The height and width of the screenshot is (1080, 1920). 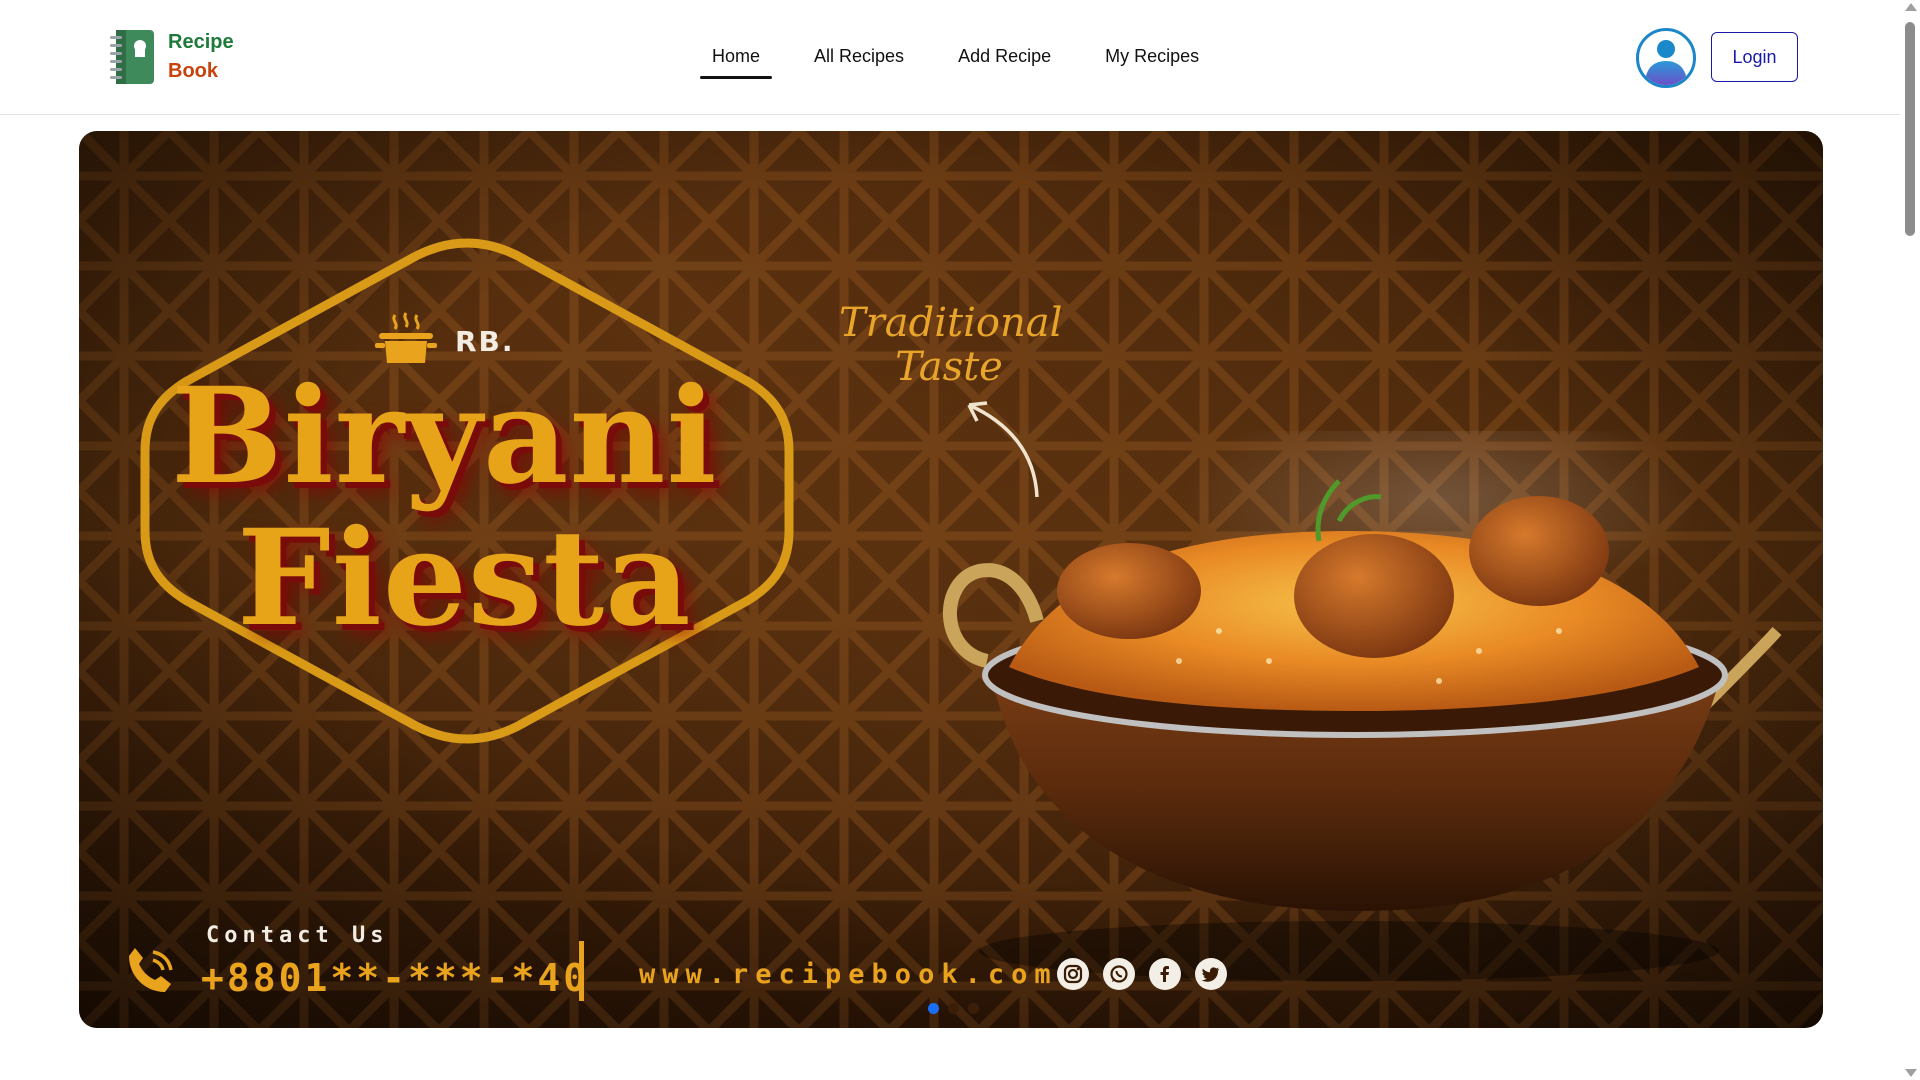 I want to click on scroll-down-icon, so click(x=1911, y=1073).